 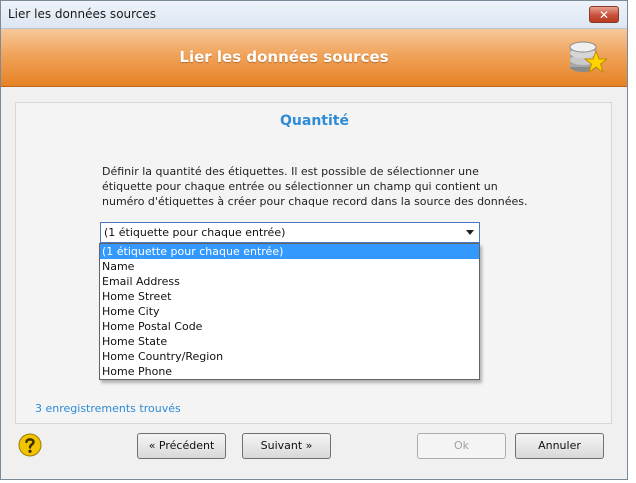 I want to click on database-star-icon, so click(x=588, y=57).